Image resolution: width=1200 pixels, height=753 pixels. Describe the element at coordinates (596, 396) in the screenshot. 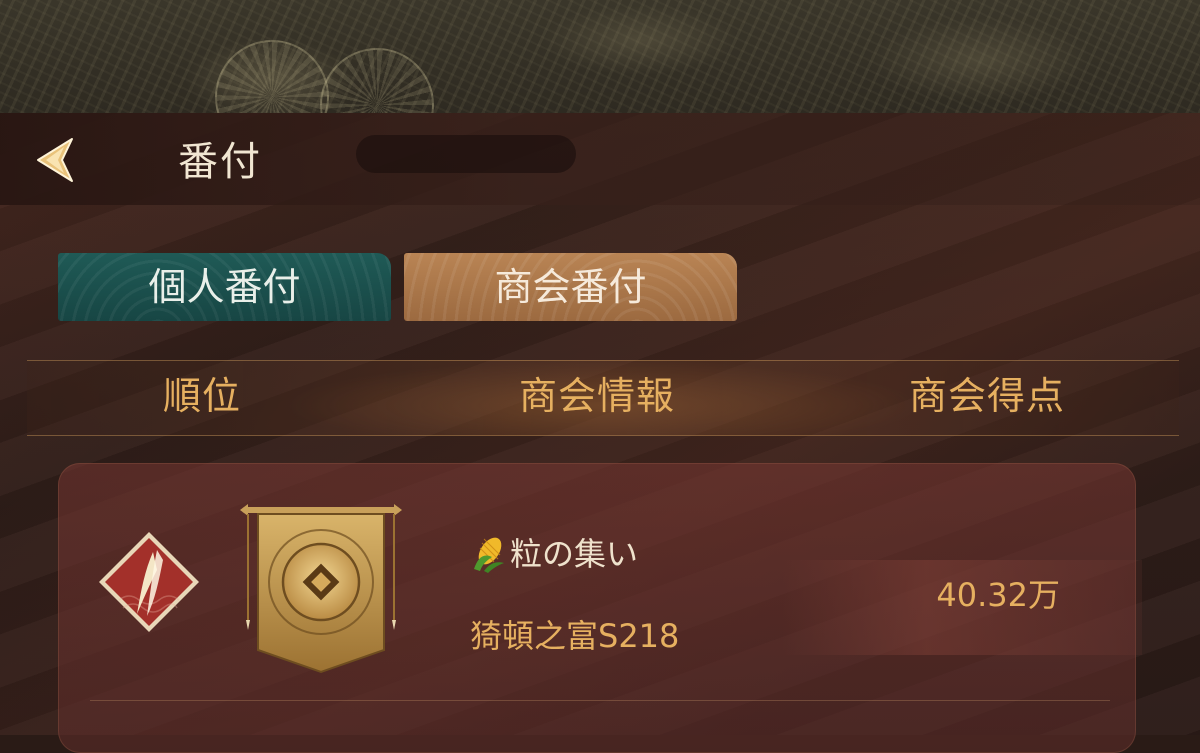

I see `column-header-guild-info: 商会情報` at that location.